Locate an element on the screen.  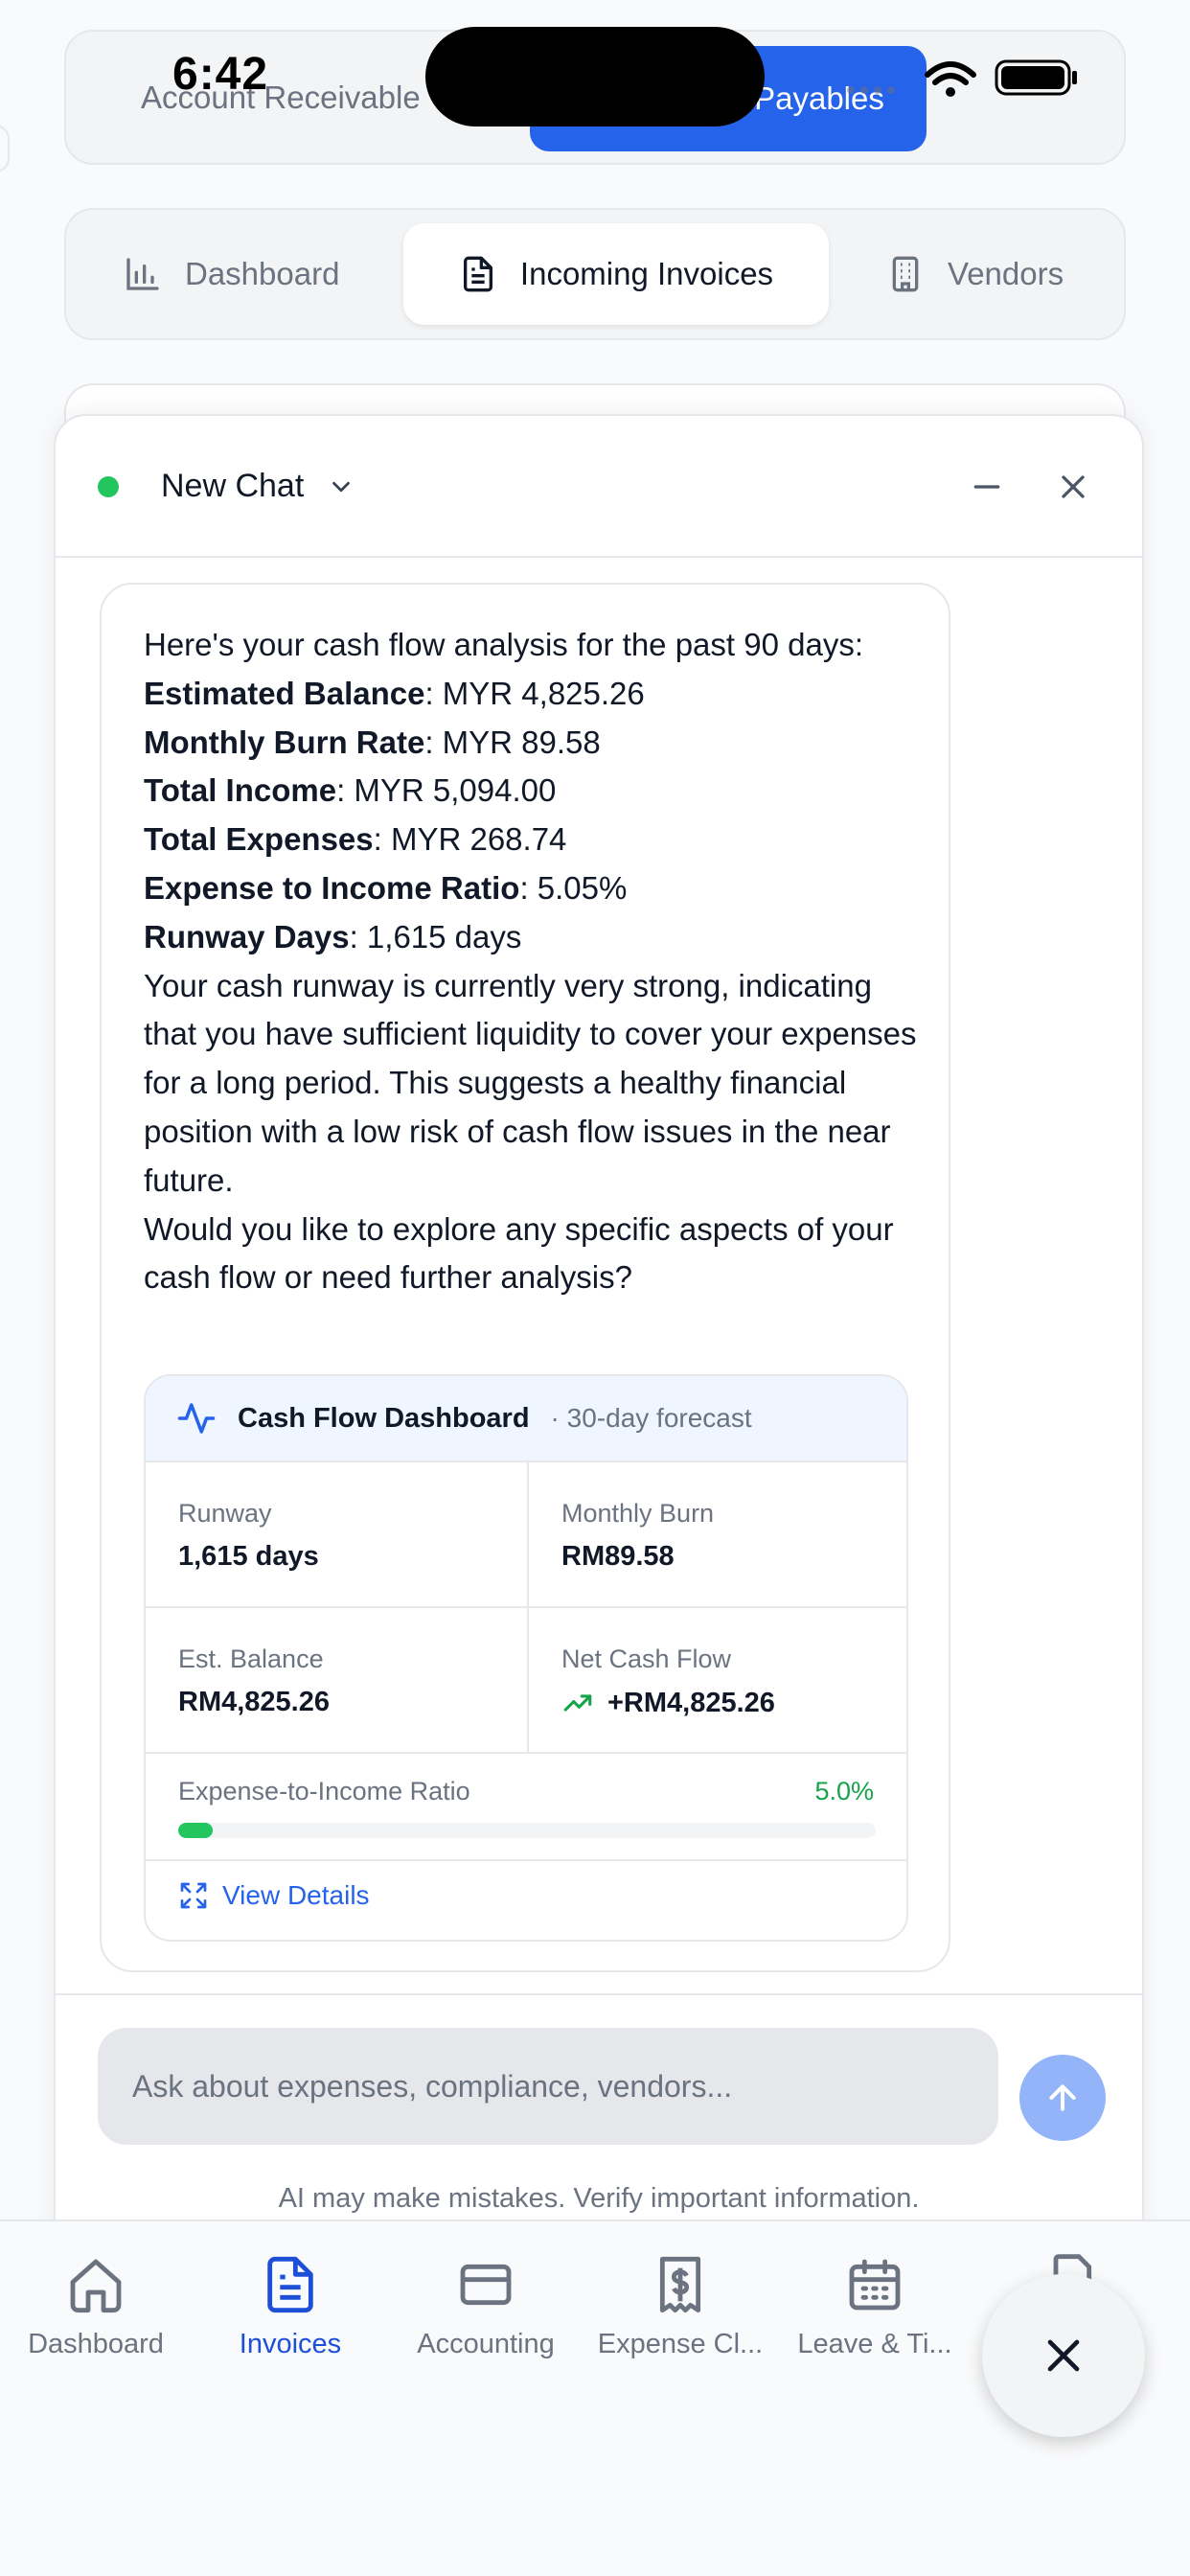
online-status-dot is located at coordinates (109, 486).